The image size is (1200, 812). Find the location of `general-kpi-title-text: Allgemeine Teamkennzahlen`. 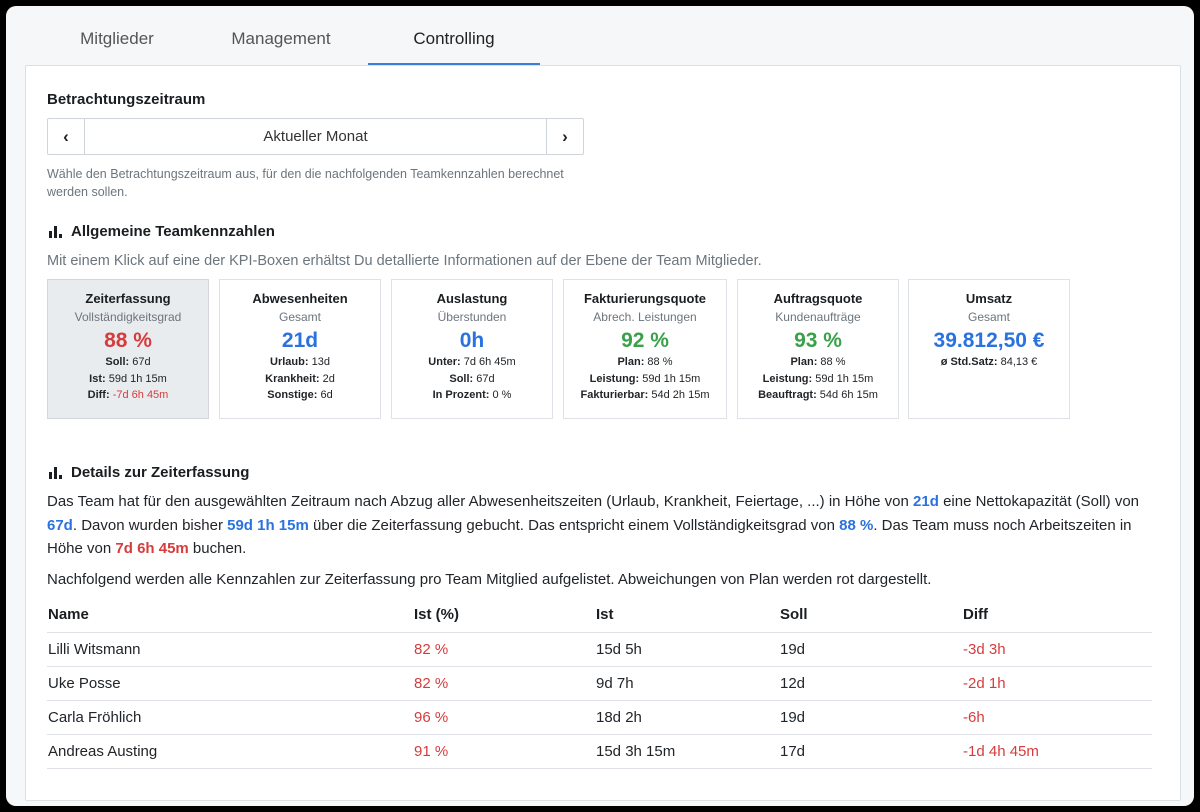

general-kpi-title-text: Allgemeine Teamkennzahlen is located at coordinates (173, 231).